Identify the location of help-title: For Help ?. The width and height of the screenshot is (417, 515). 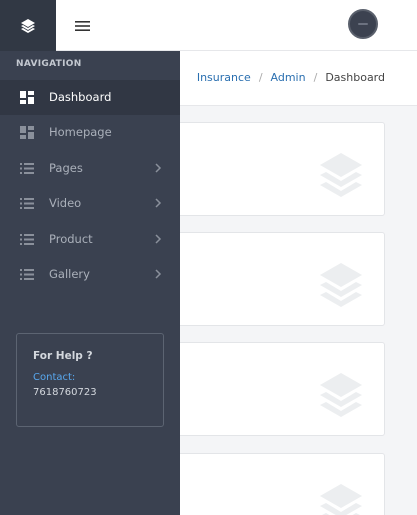
(63, 356).